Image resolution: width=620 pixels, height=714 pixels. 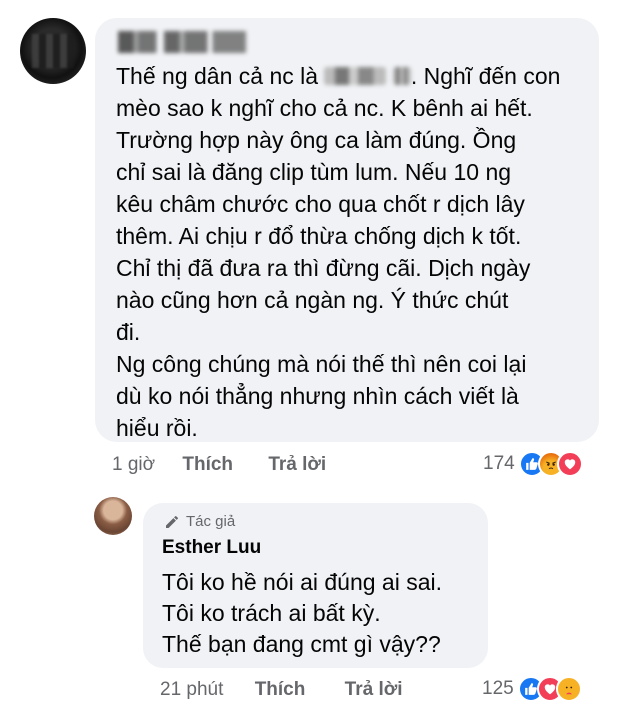 I want to click on reply-meta: 21 phút Thích Trả lời, so click(x=281, y=690).